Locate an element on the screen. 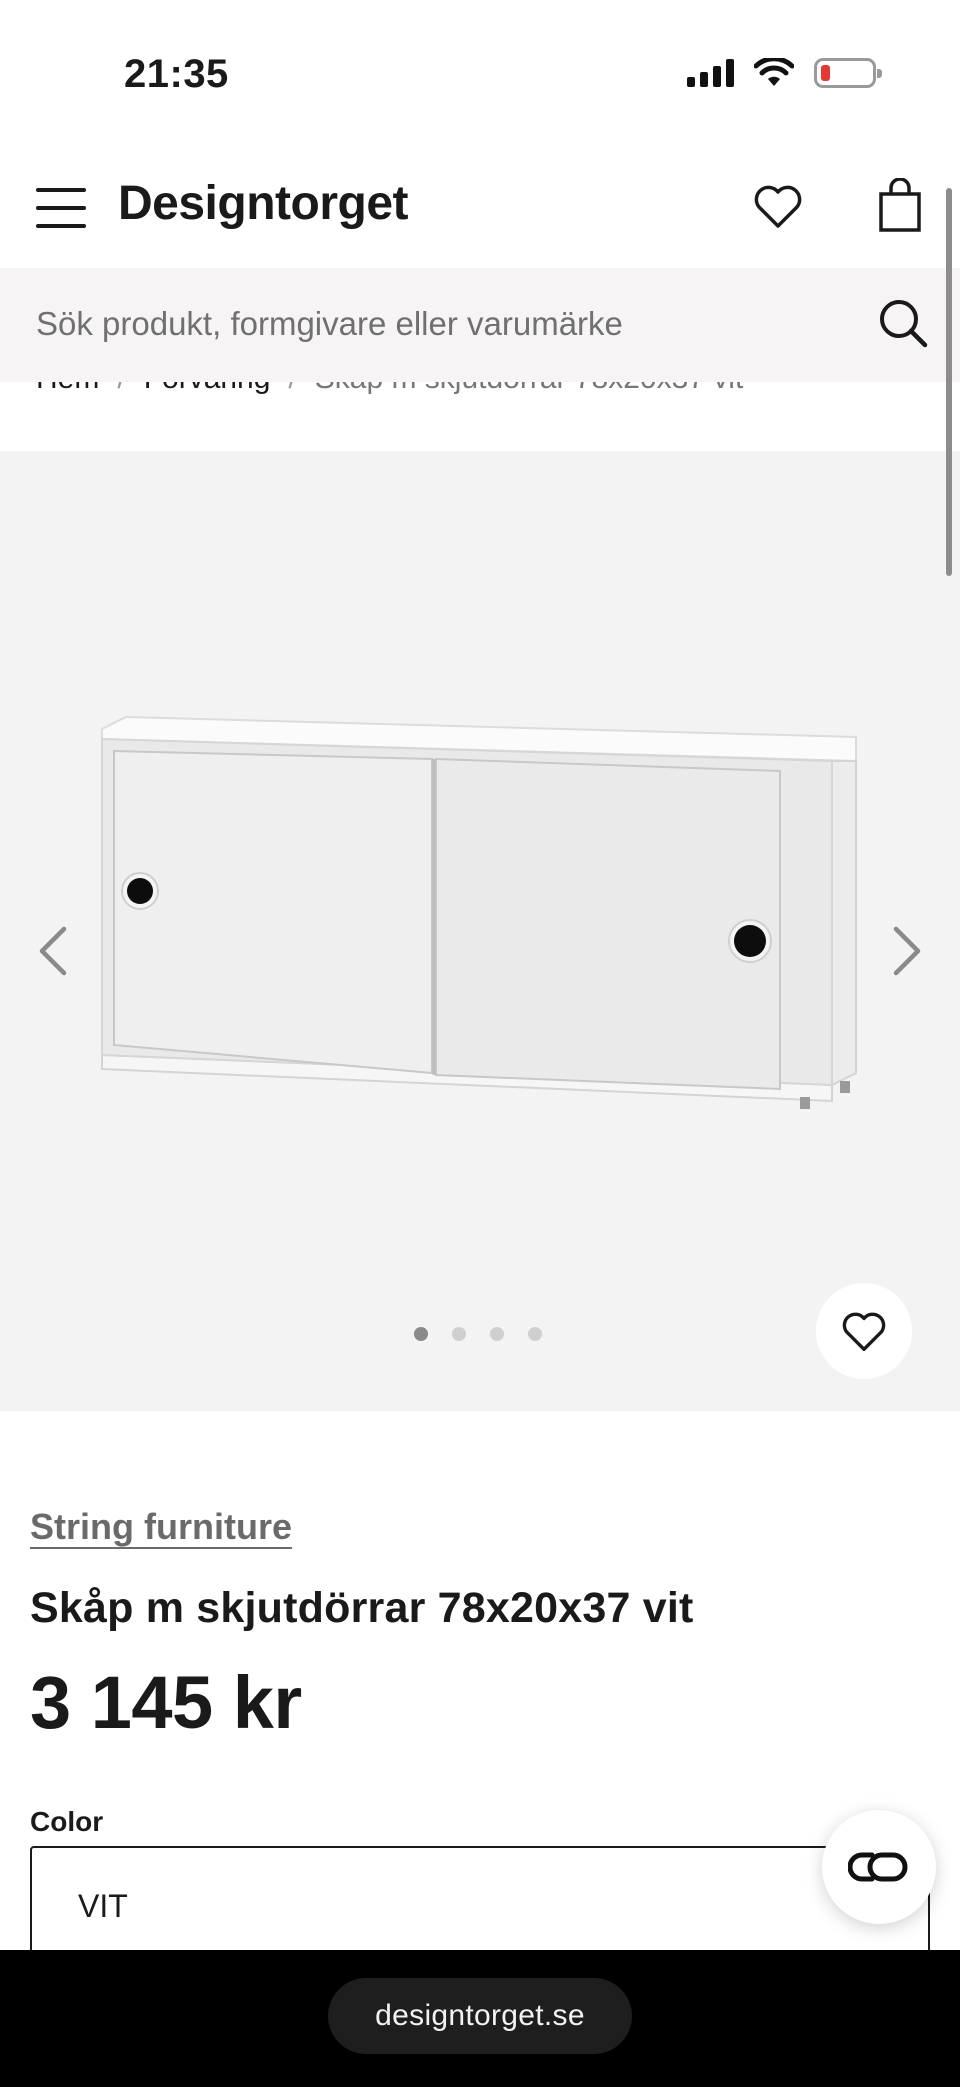 The image size is (960, 2087). add-to-wishlist-button is located at coordinates (864, 1331).